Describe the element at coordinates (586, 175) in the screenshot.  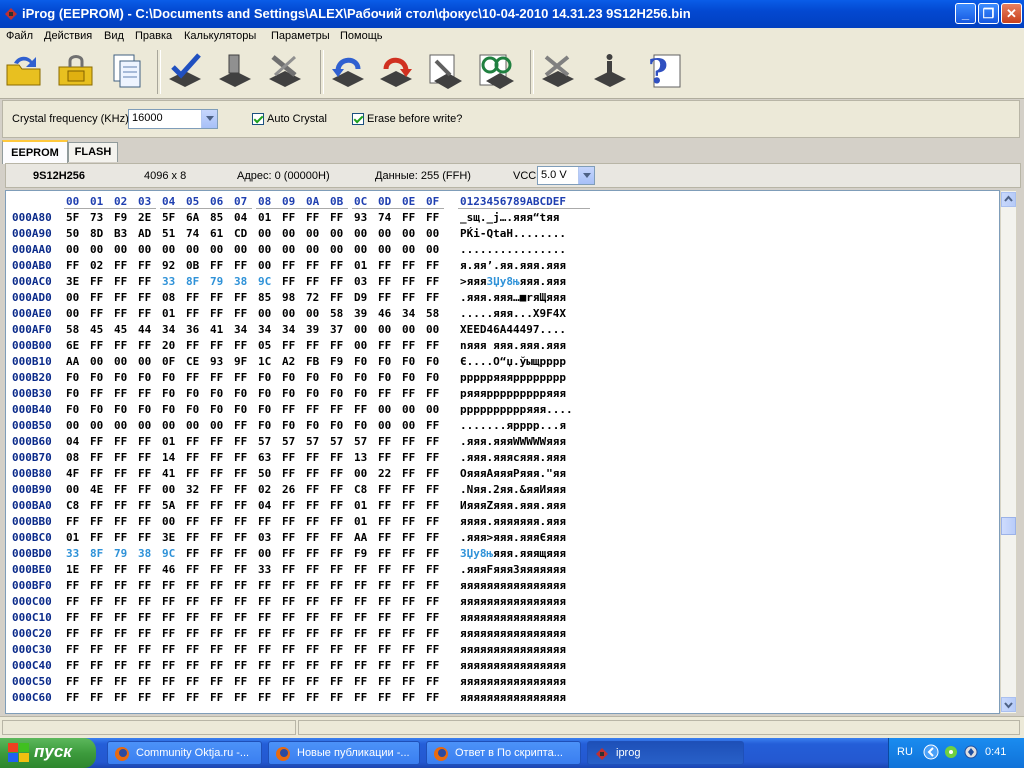
I see `chevron-down-icon` at that location.